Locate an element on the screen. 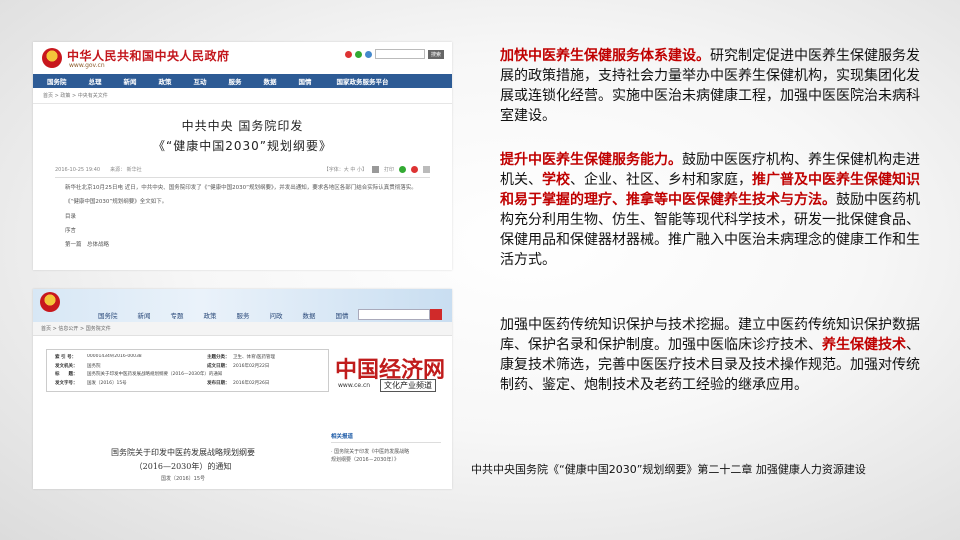 The image size is (960, 540). main-nav: 国务院 新闻 专题 政策 服务 问政 数据 国情 is located at coordinates (223, 315).